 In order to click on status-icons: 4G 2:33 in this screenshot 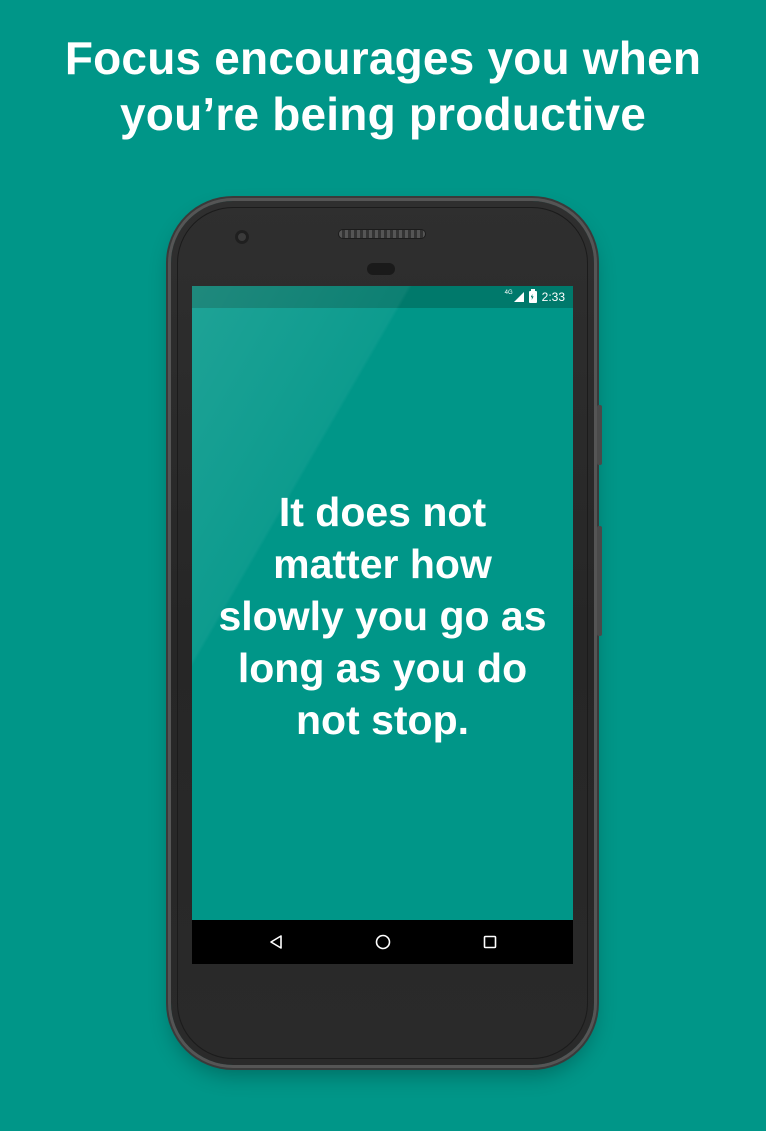, I will do `click(535, 297)`.